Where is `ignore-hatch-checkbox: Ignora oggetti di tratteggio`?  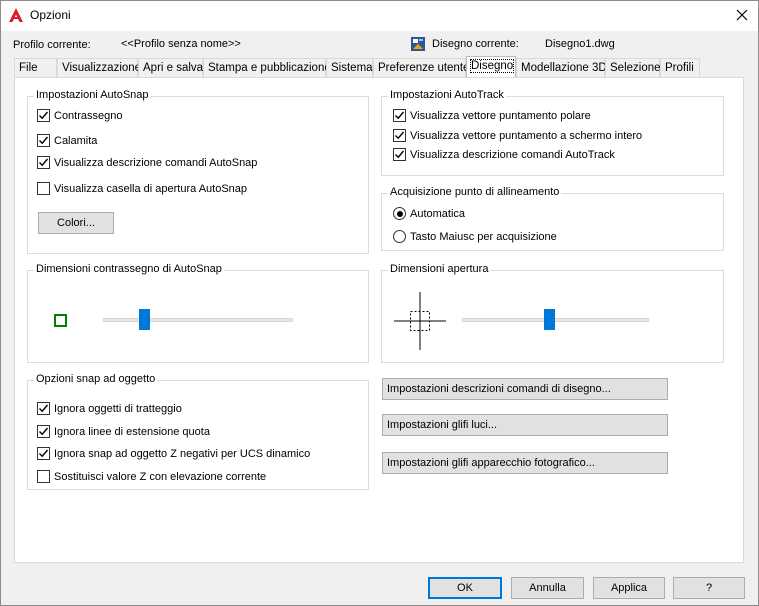
ignore-hatch-checkbox: Ignora oggetti di tratteggio is located at coordinates (109, 408).